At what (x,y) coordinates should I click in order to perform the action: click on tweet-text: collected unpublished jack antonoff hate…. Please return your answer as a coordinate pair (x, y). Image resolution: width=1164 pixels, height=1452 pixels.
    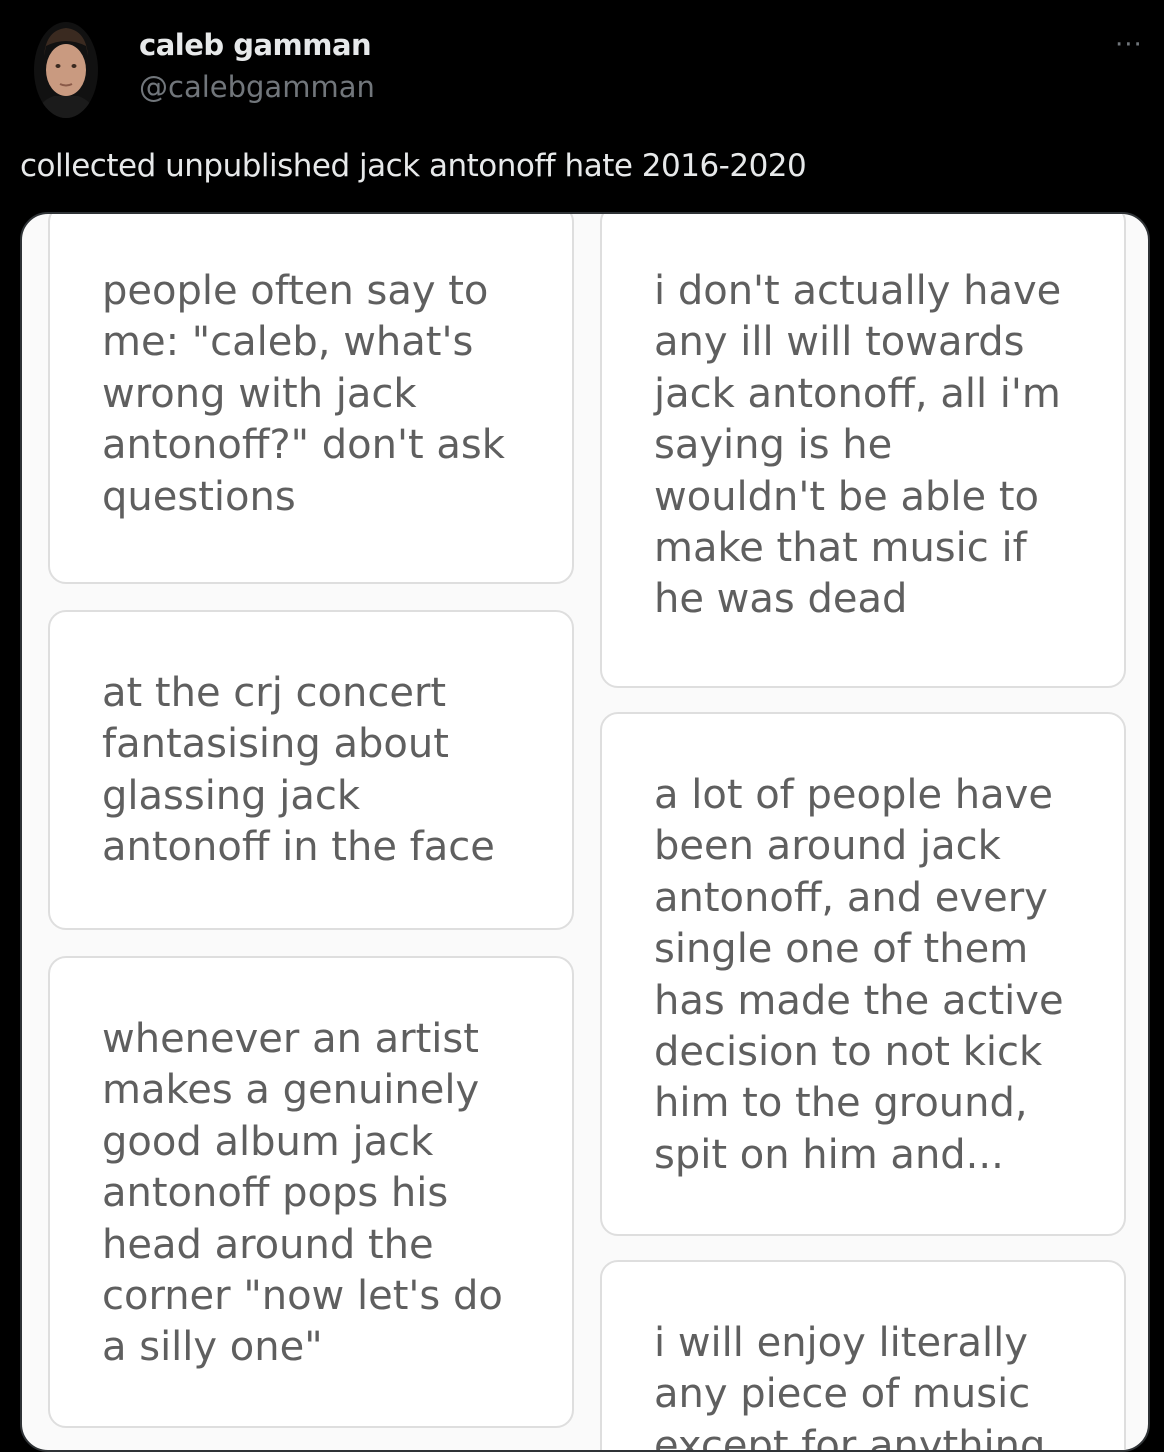
    Looking at the image, I should click on (413, 166).